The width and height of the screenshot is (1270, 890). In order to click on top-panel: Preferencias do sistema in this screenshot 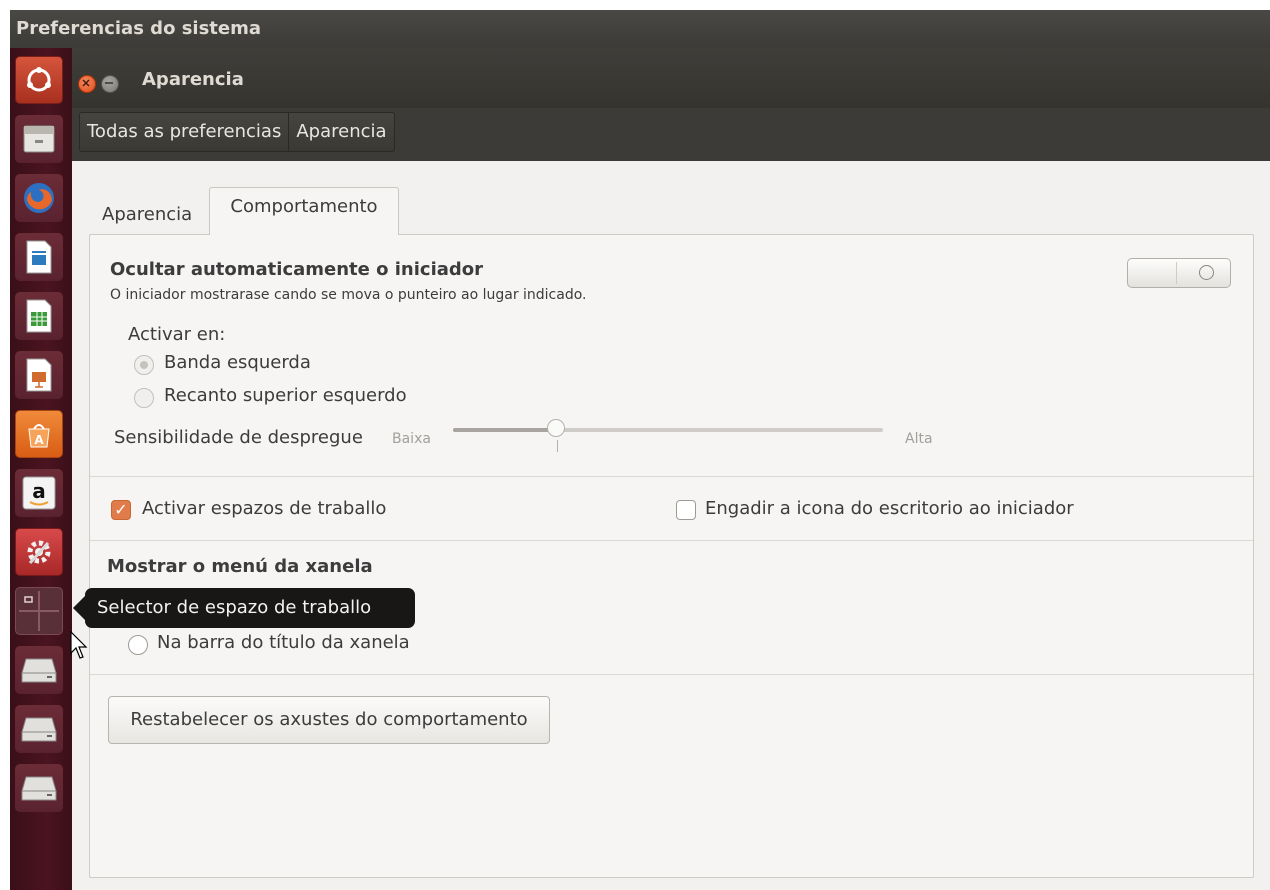, I will do `click(640, 29)`.